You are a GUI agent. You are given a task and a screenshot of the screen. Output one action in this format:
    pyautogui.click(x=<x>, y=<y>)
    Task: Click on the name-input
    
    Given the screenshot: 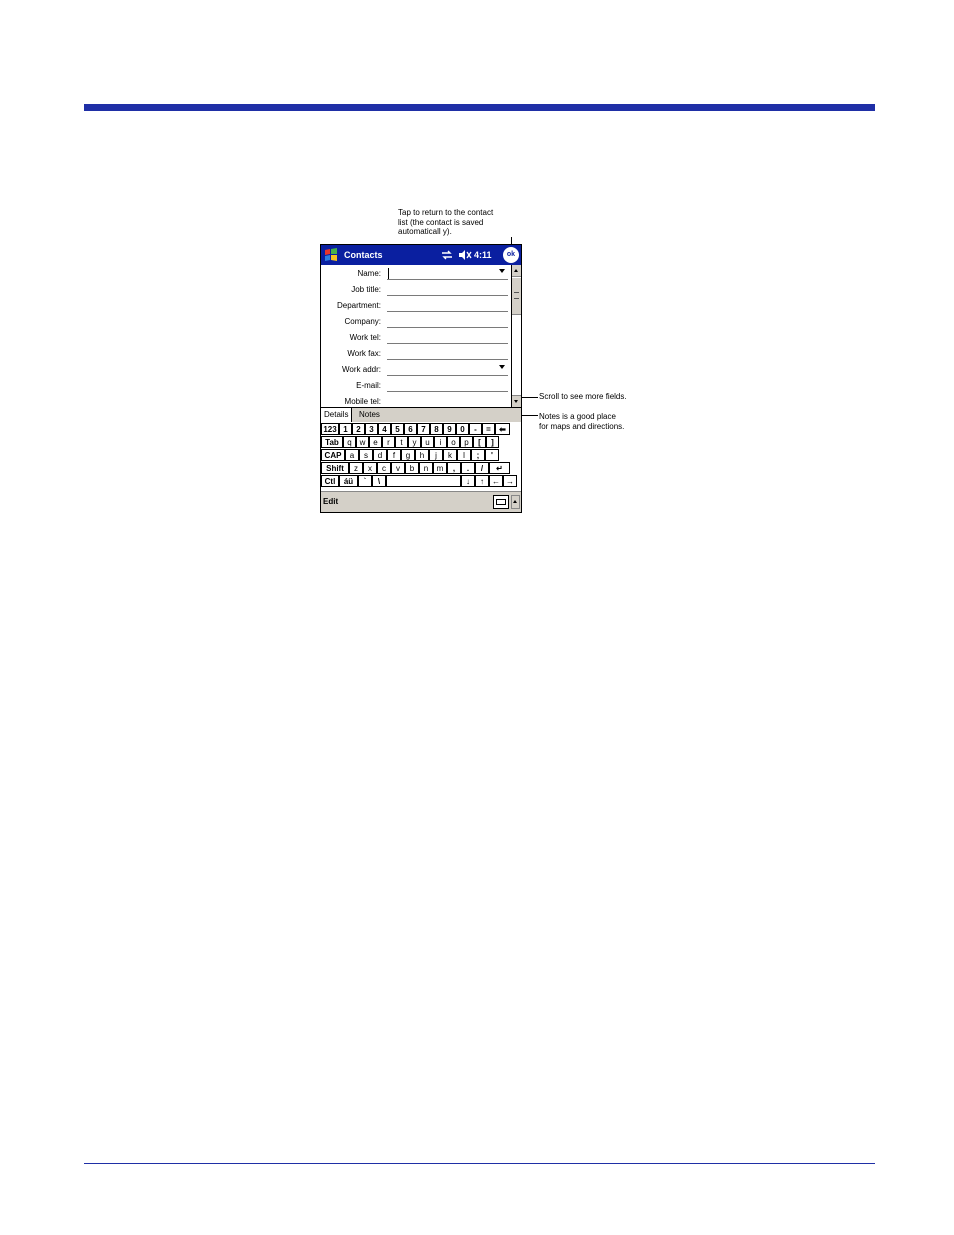 What is the action you would take?
    pyautogui.click(x=447, y=279)
    